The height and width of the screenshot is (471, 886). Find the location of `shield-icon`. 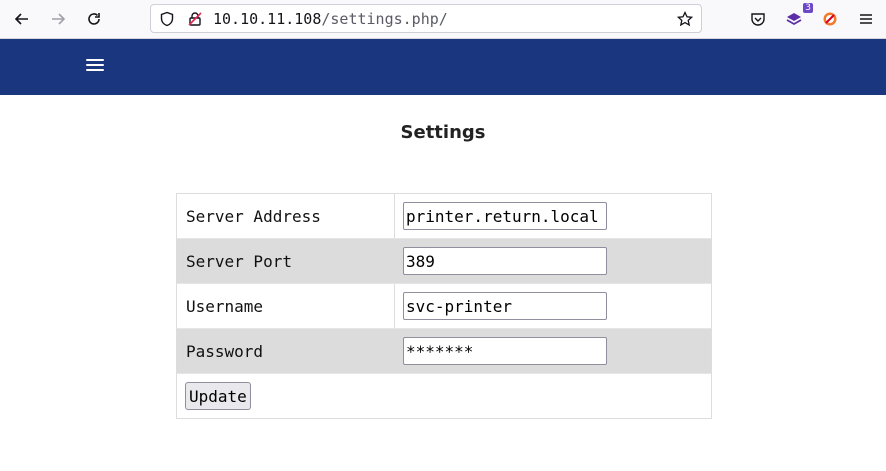

shield-icon is located at coordinates (167, 19).